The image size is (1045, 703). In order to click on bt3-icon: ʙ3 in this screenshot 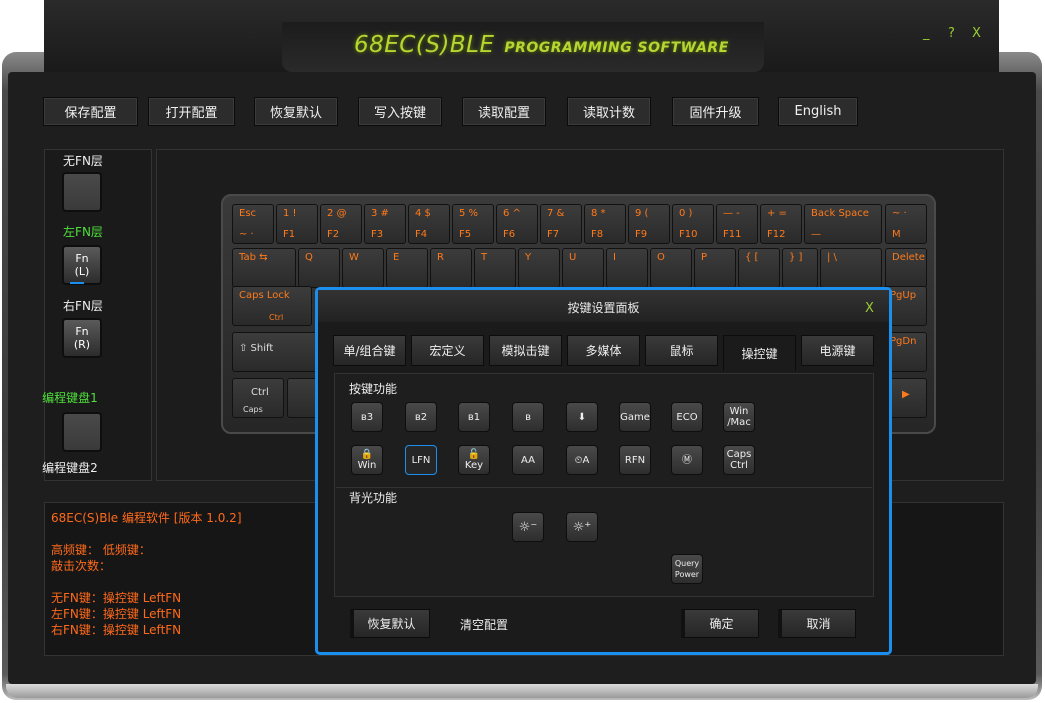, I will do `click(367, 417)`.